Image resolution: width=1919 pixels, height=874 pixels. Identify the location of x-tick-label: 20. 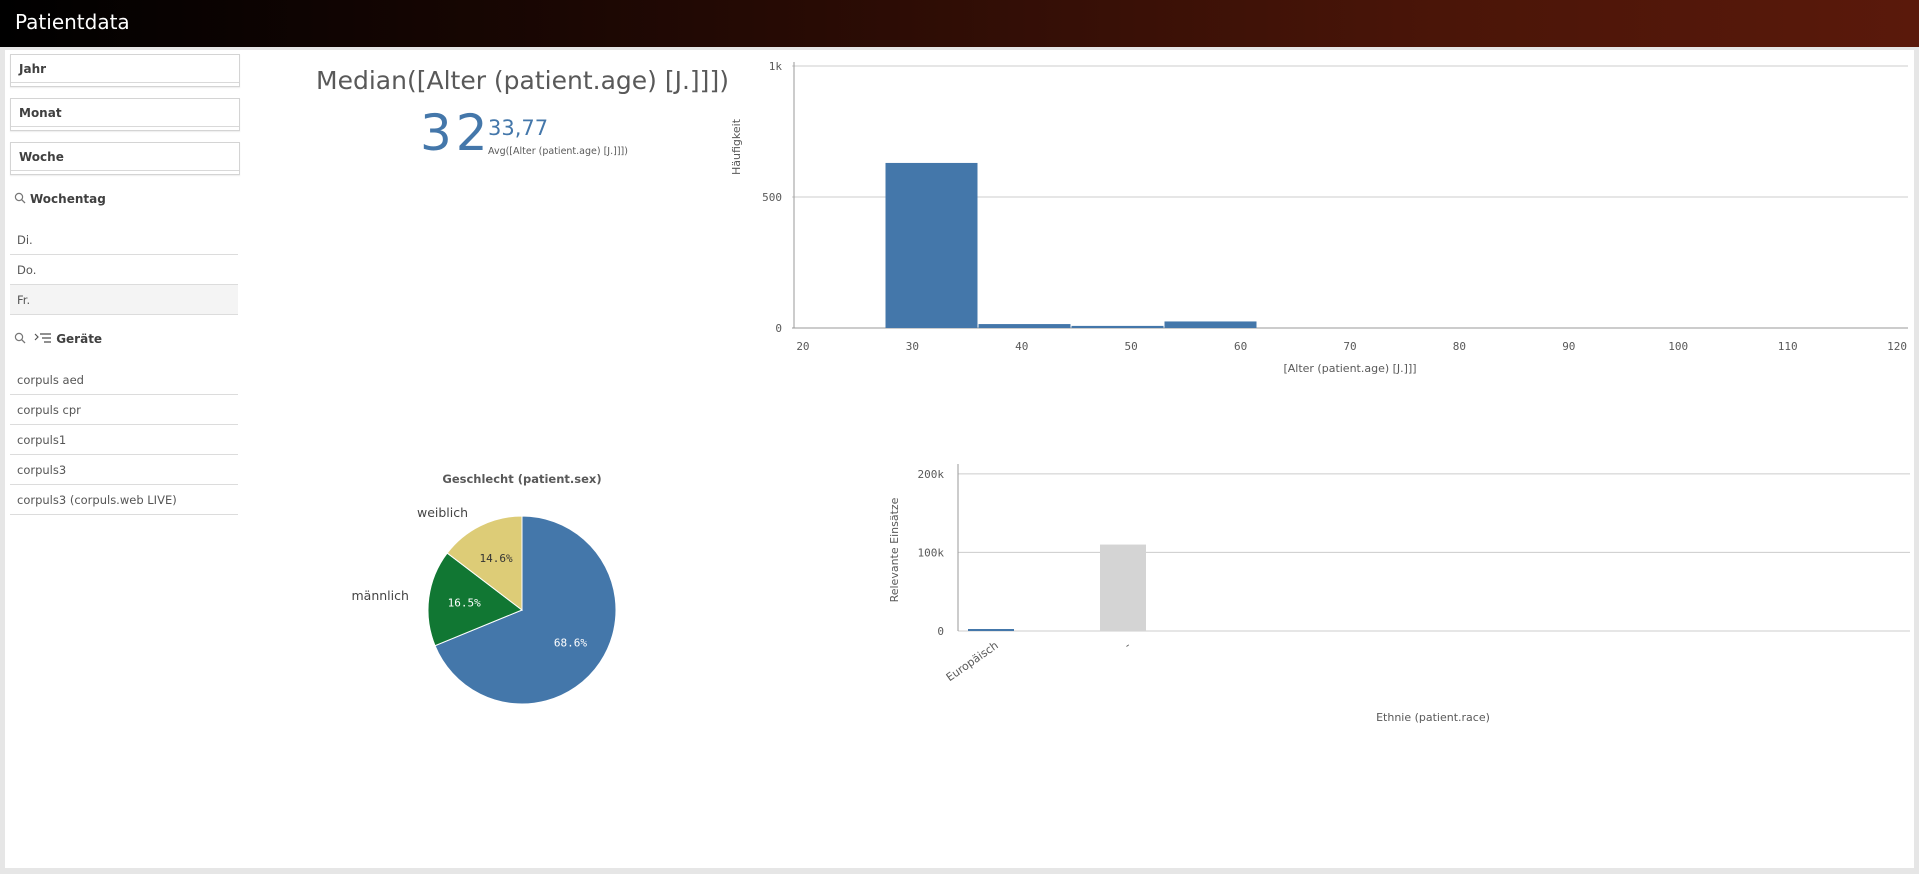
(802, 346).